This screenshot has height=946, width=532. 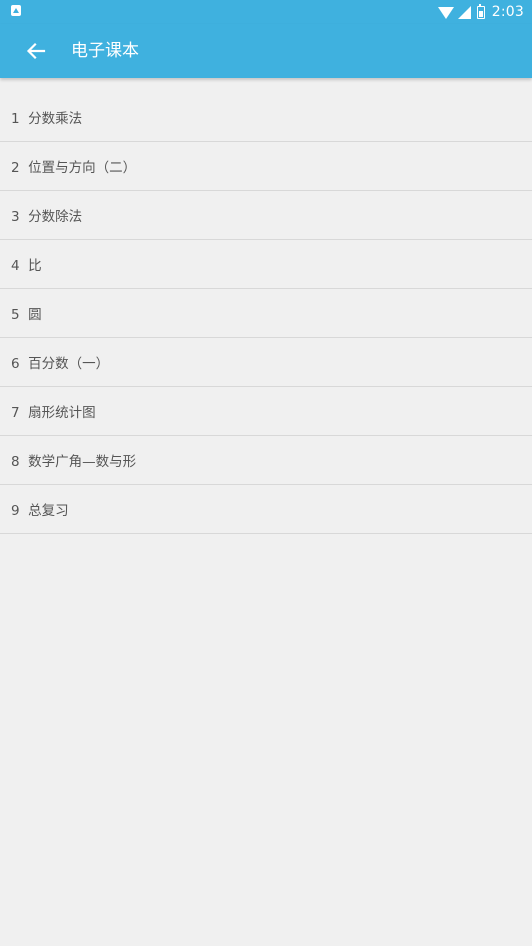 I want to click on list-item: 1 分数乘法, so click(x=266, y=117).